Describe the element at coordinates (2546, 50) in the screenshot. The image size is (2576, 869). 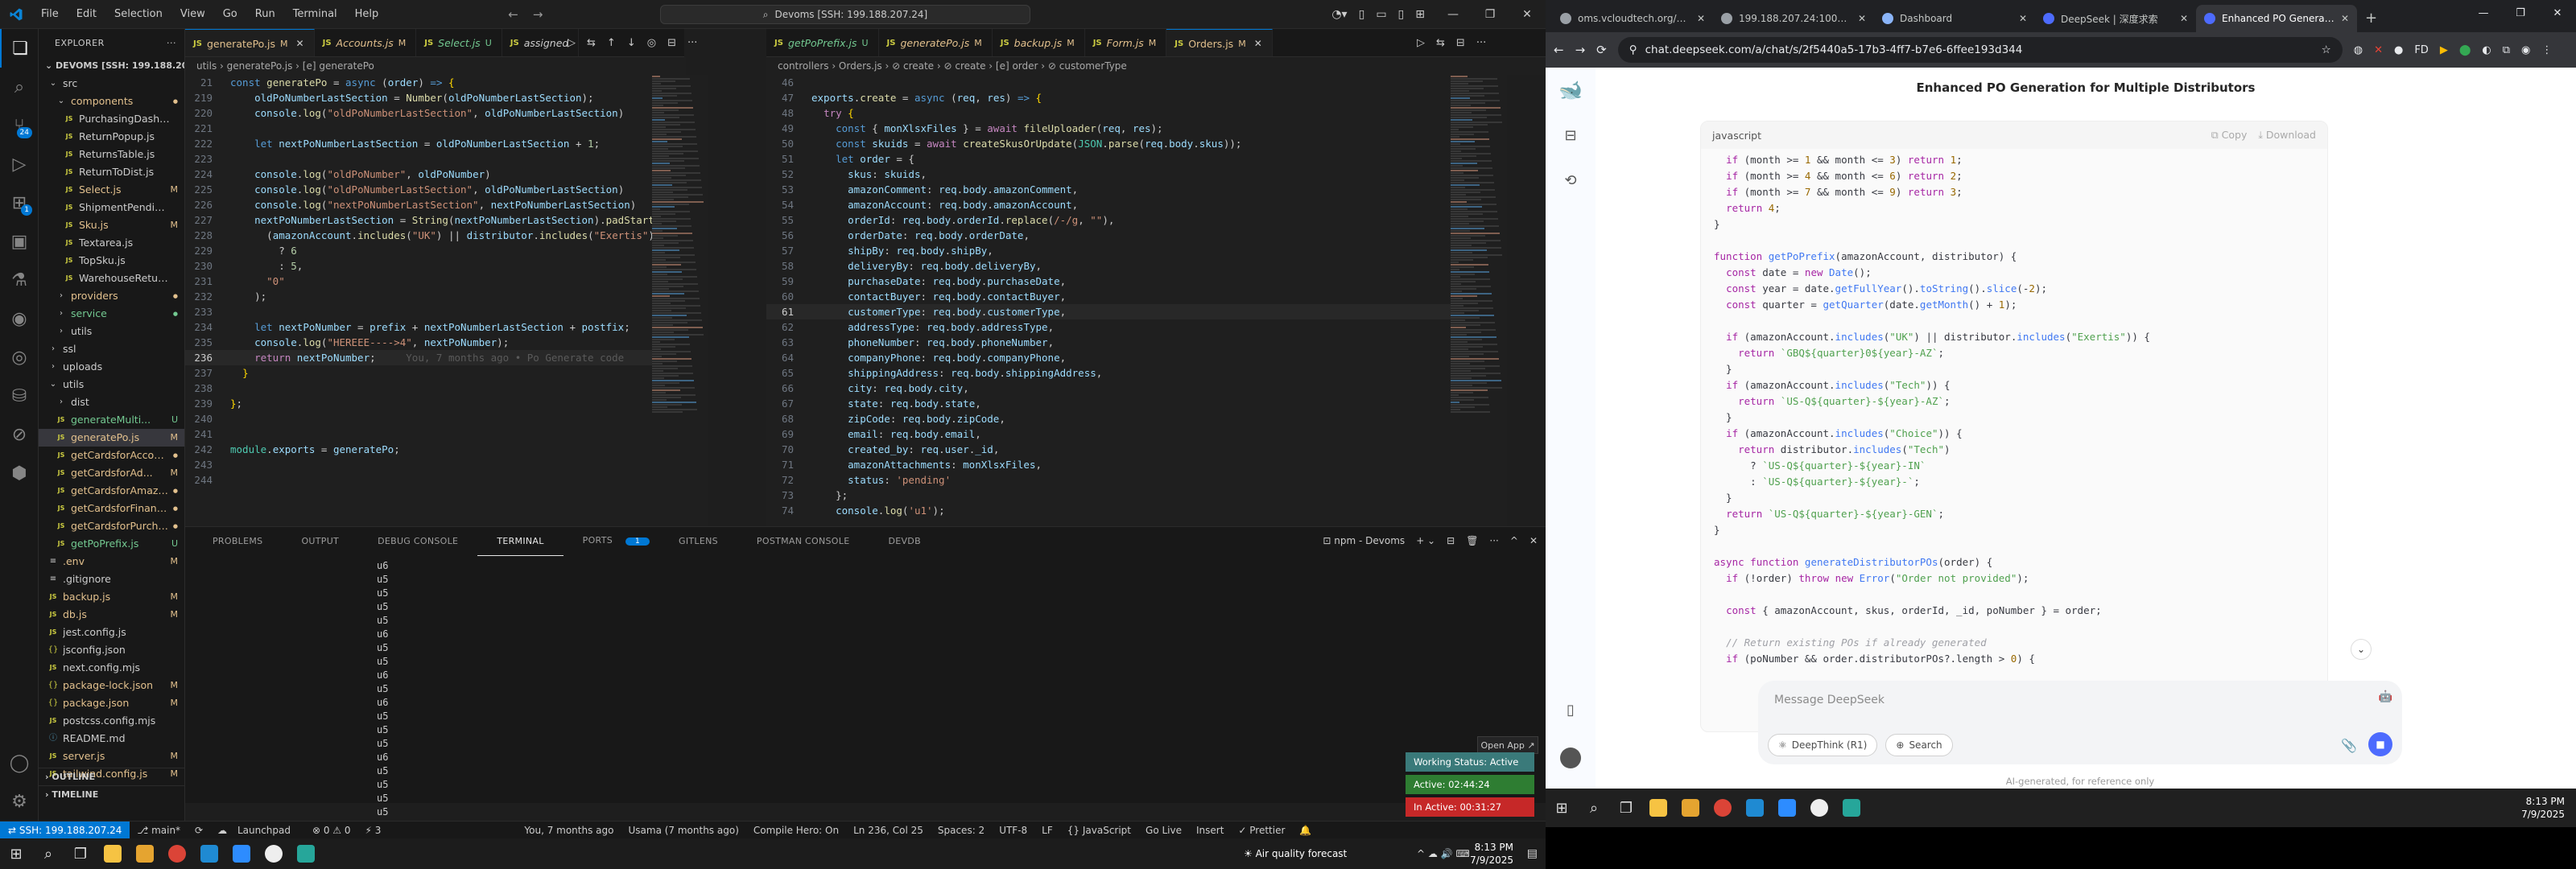
I see `chrome-menu-icon: ⋮` at that location.